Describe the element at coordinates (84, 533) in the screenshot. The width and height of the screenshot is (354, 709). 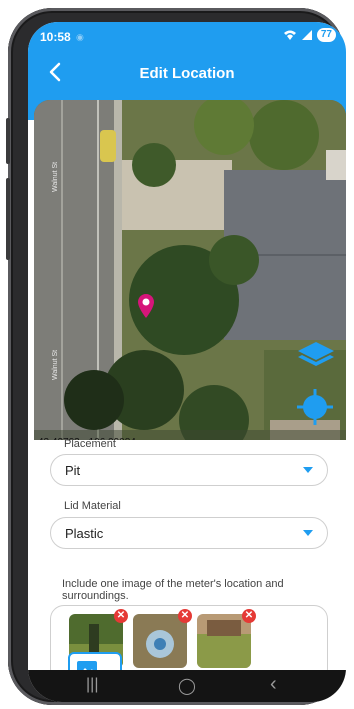
I see `lid-material-value: Plastic` at that location.